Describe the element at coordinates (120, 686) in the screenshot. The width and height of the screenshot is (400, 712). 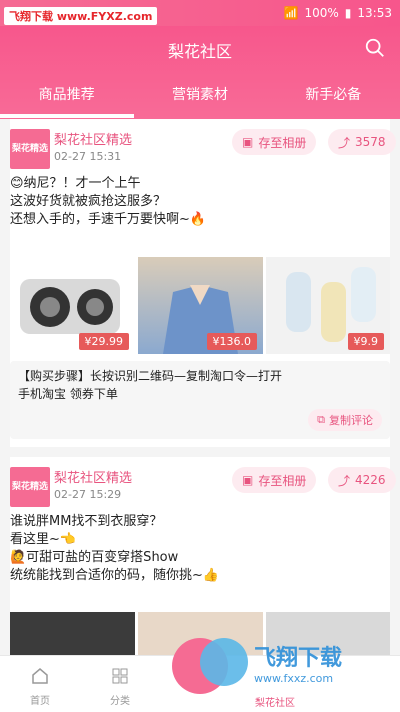
I see `nav-category: 分类` at that location.